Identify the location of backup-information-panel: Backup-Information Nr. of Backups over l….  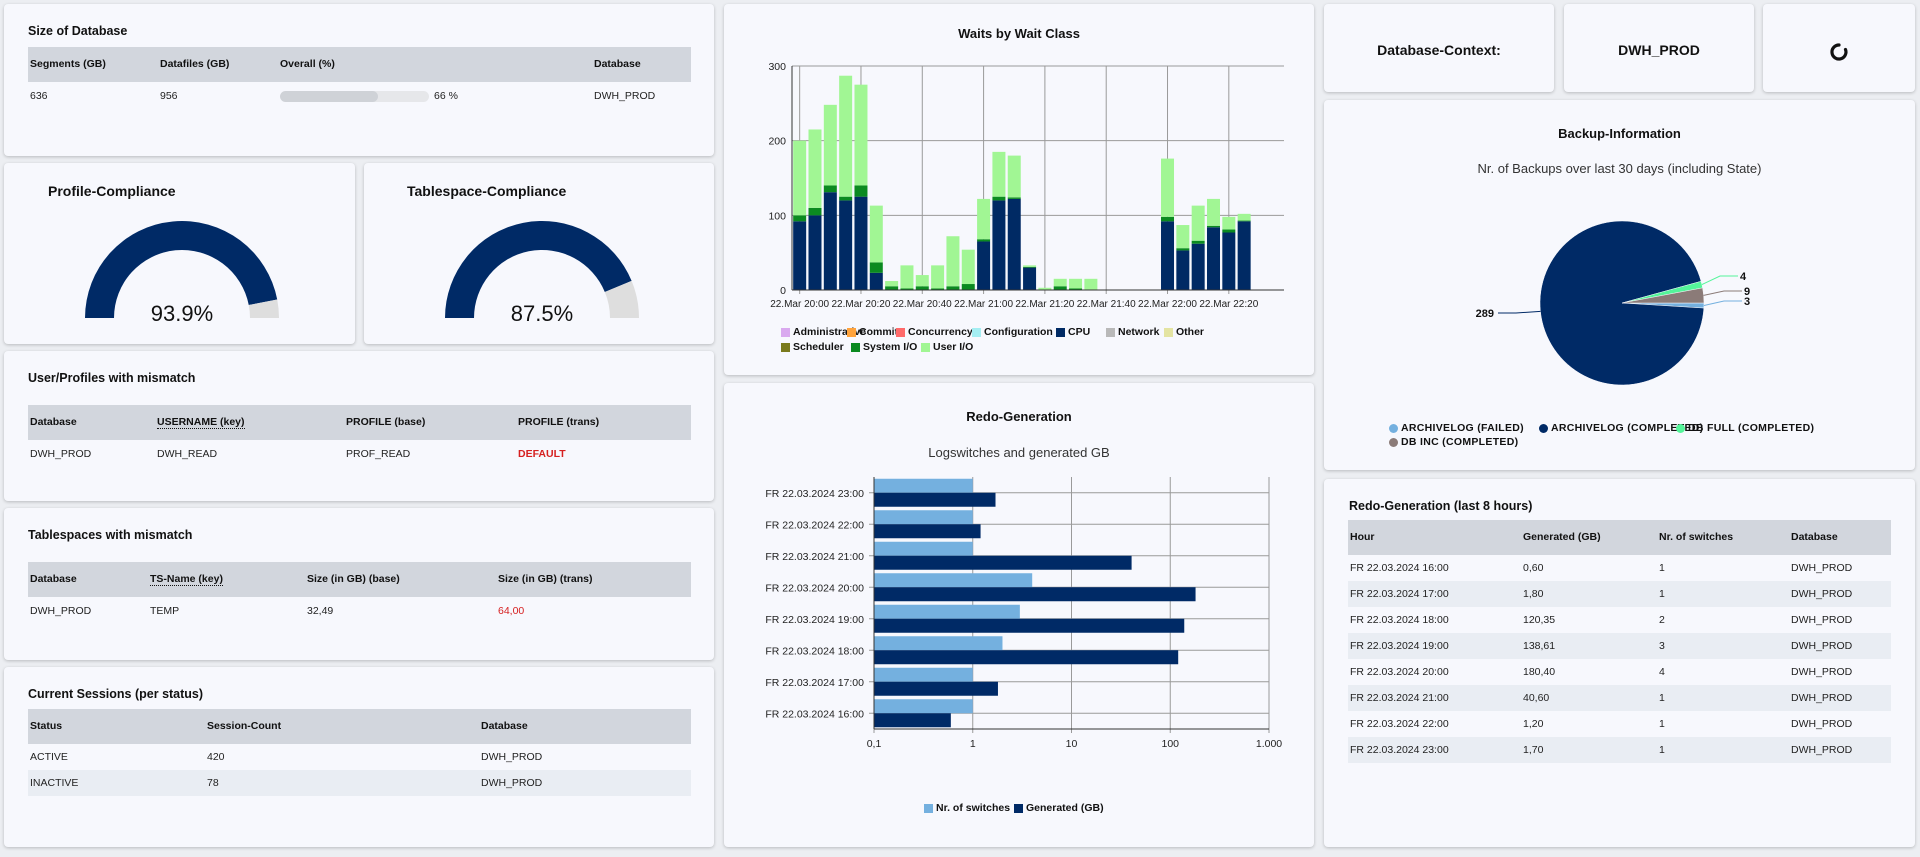
(1619, 285).